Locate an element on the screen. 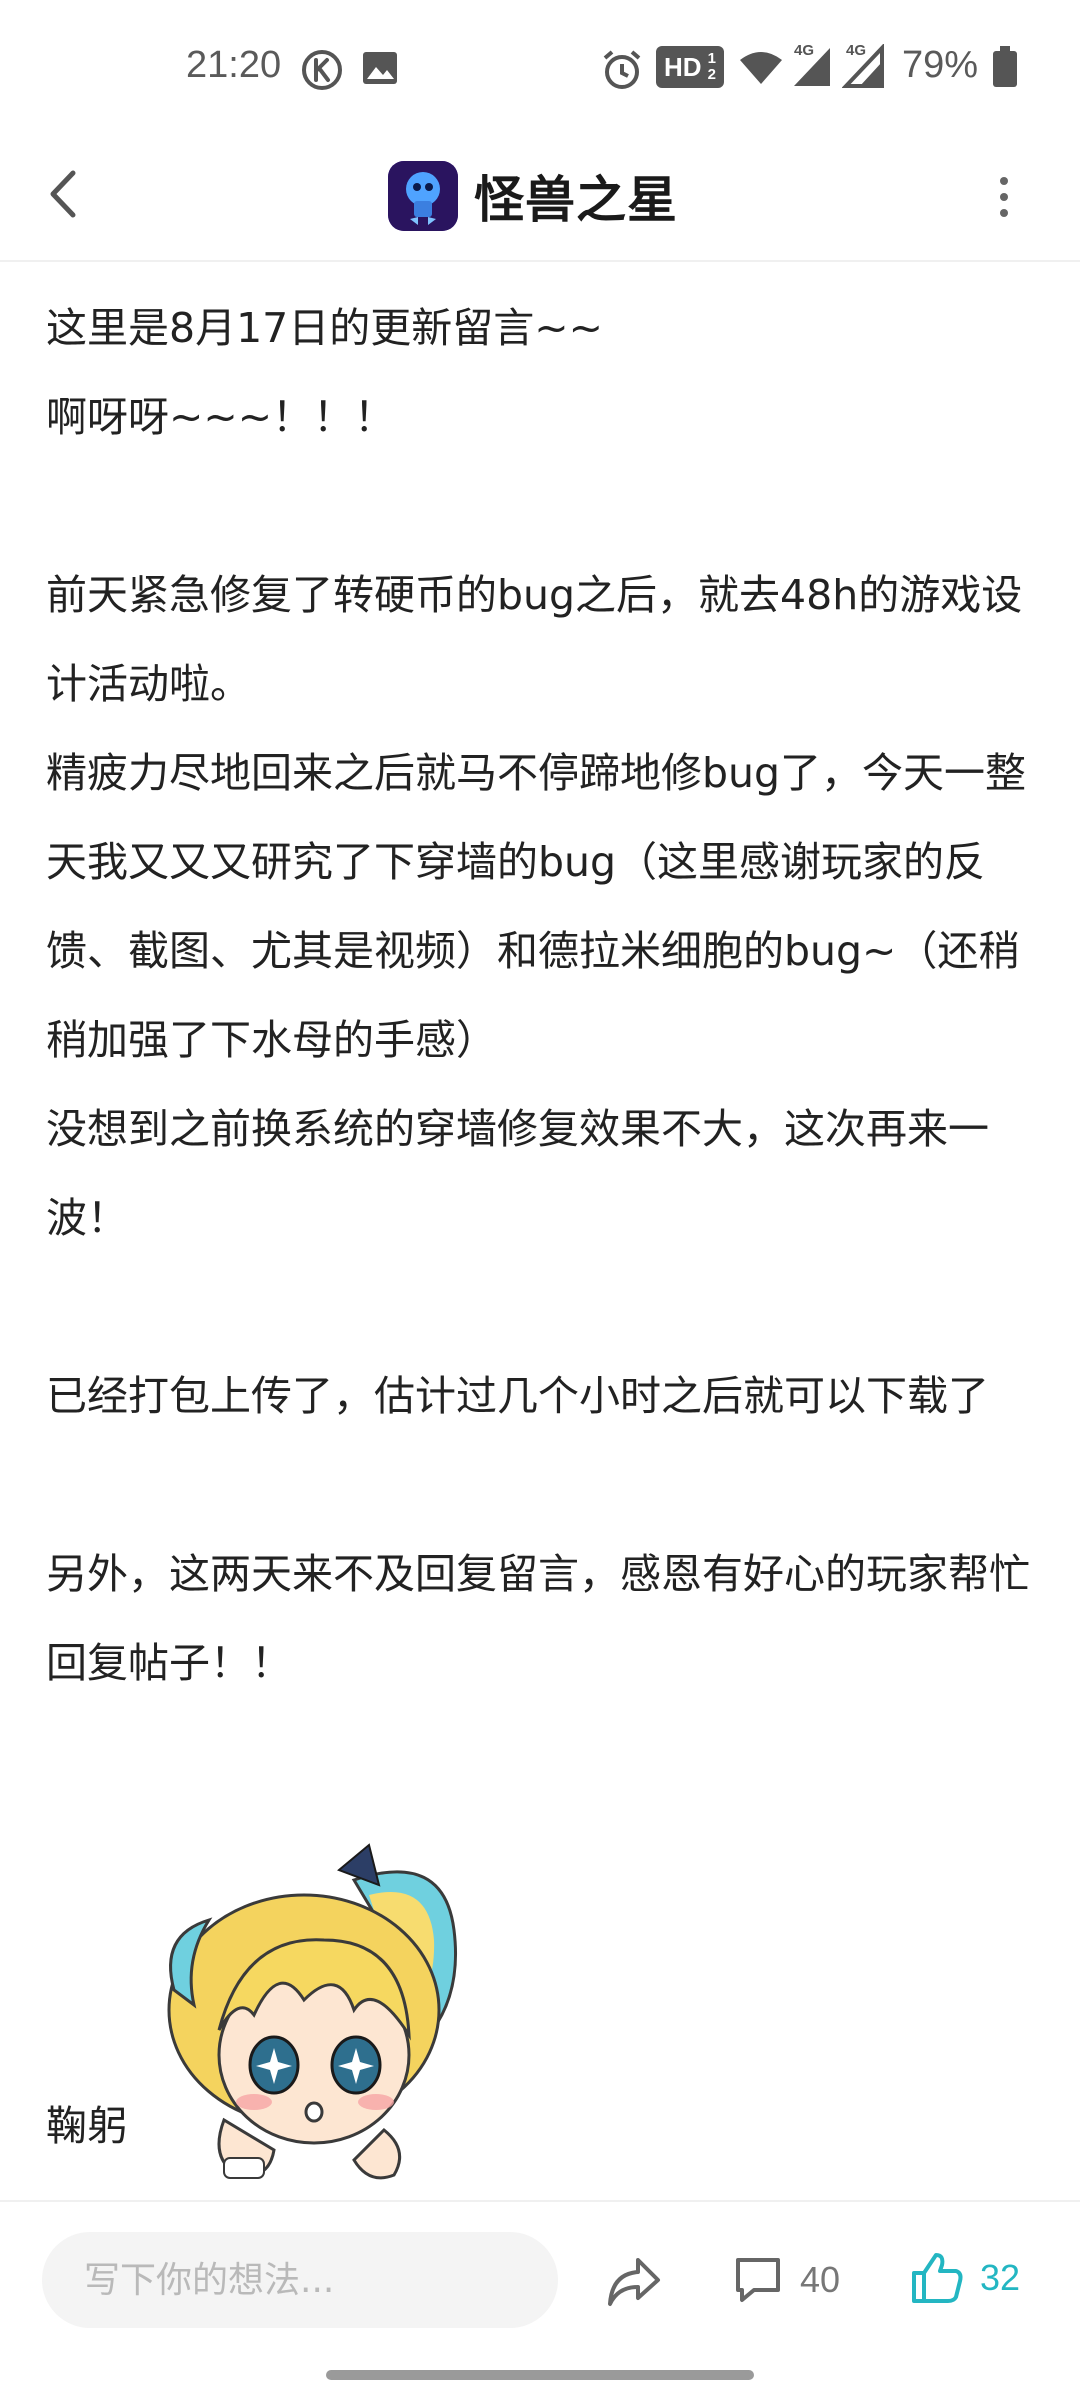 The image size is (1080, 2400). page-title: 怪兽之星 is located at coordinates (576, 200).